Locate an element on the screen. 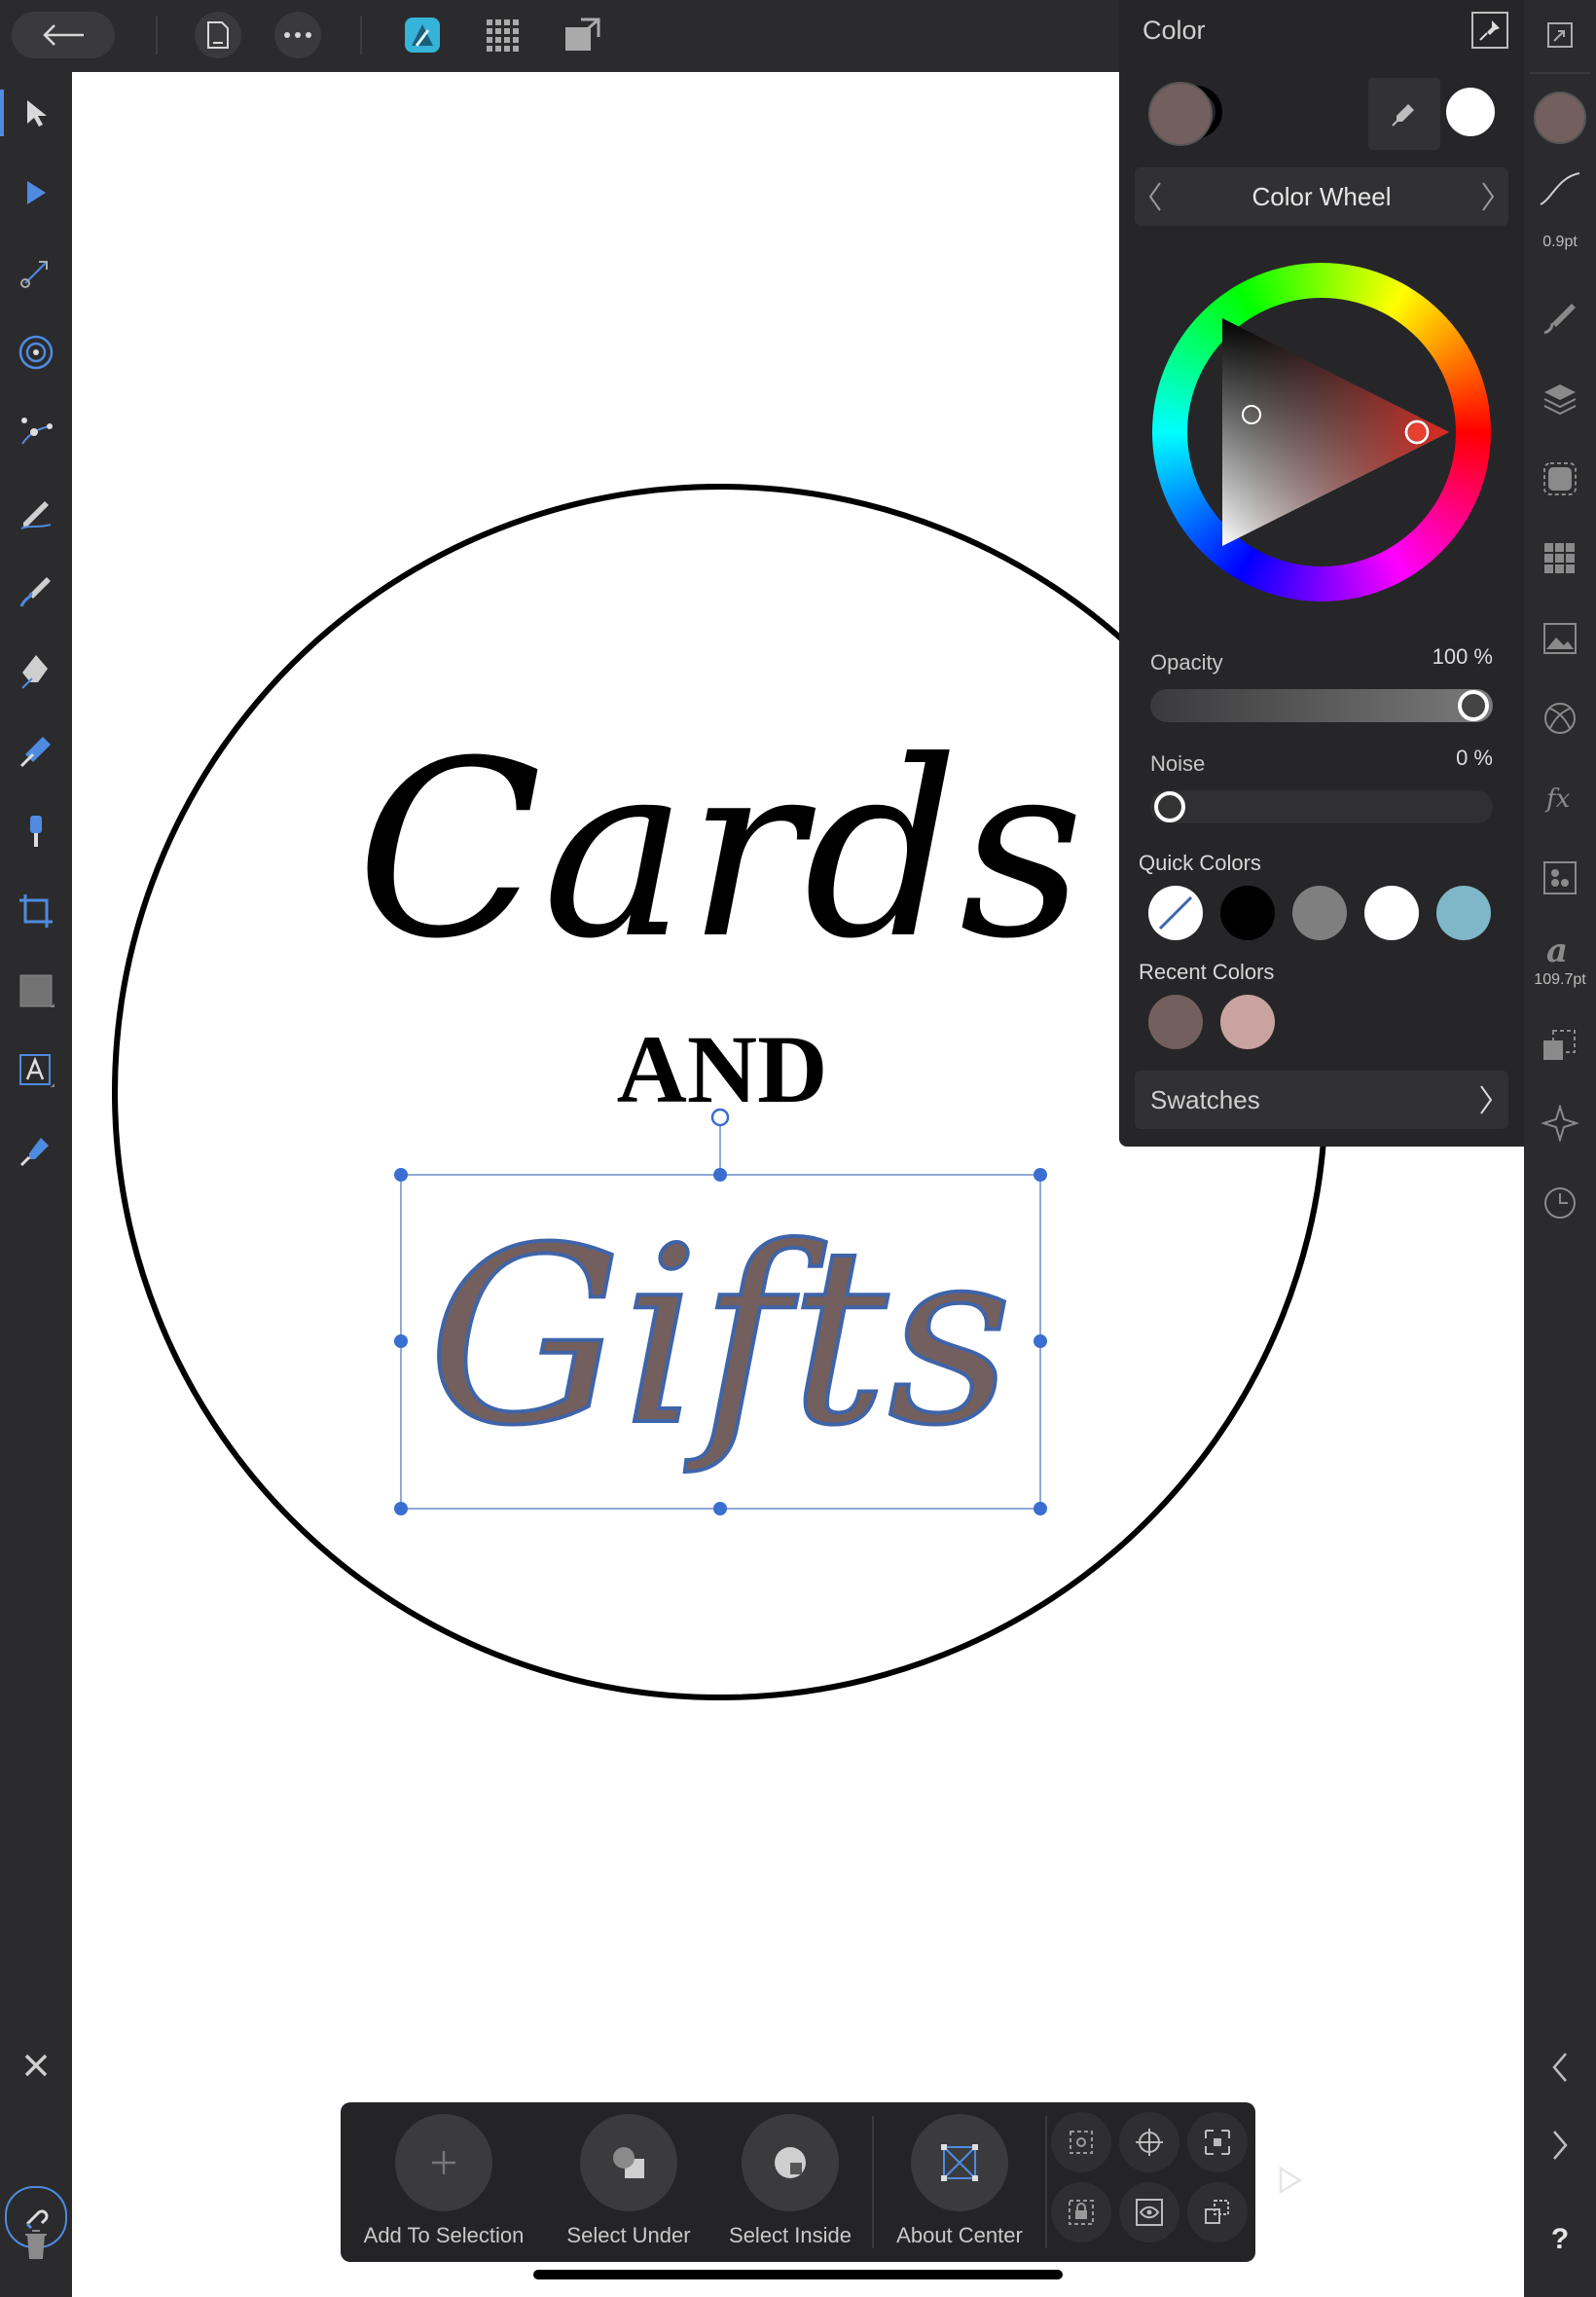 The width and height of the screenshot is (1596, 2297). cards-script-text: Cards is located at coordinates (720, 850).